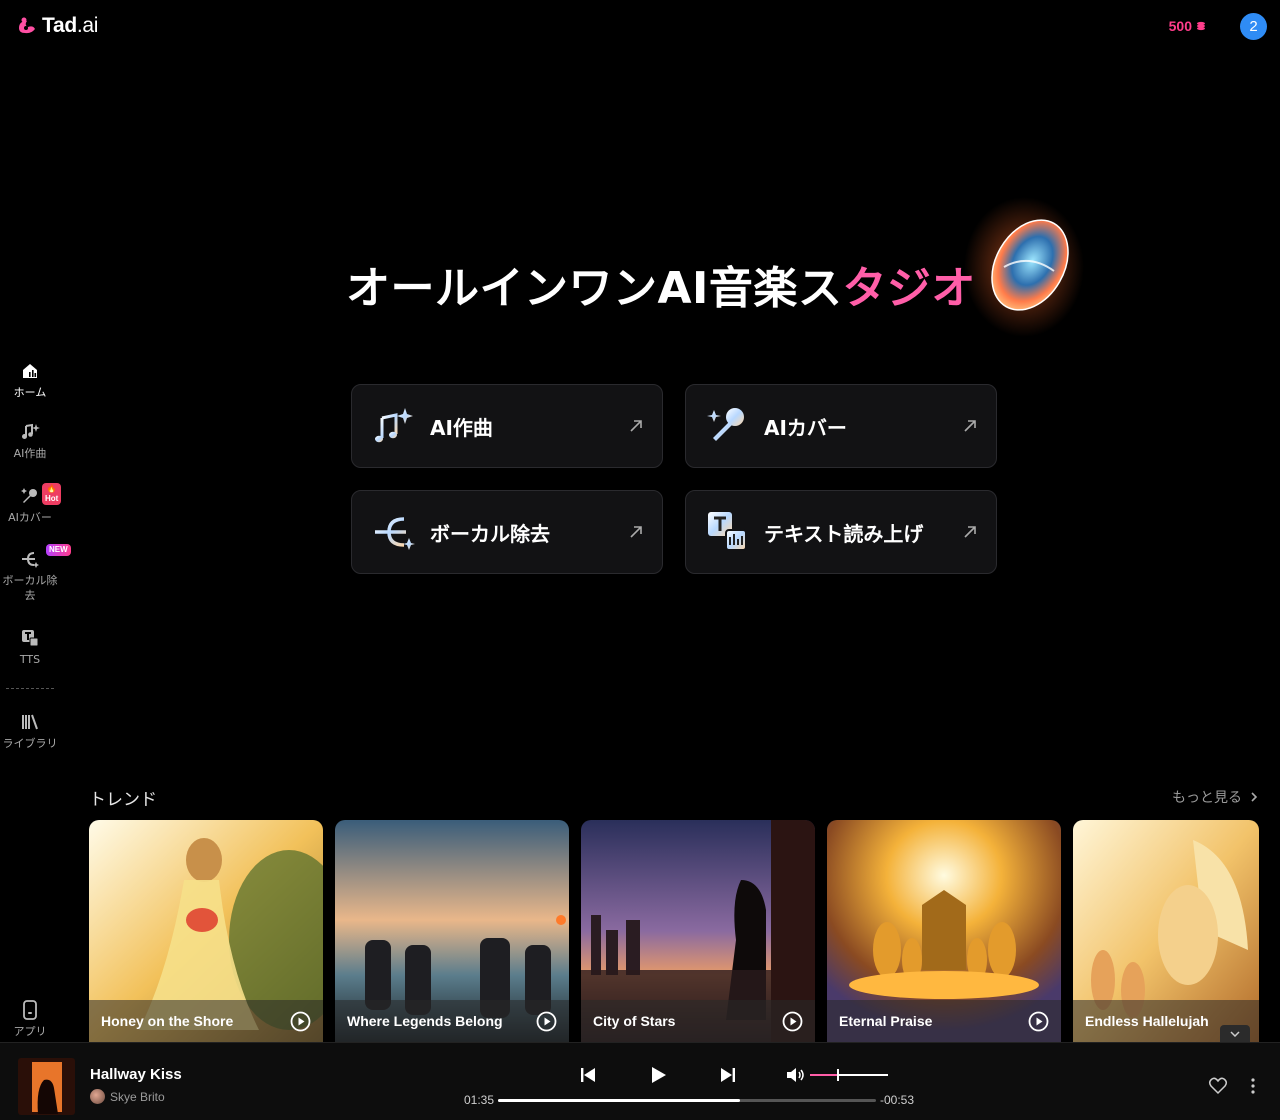  I want to click on app-download-link: アプリ, so click(30, 1019).